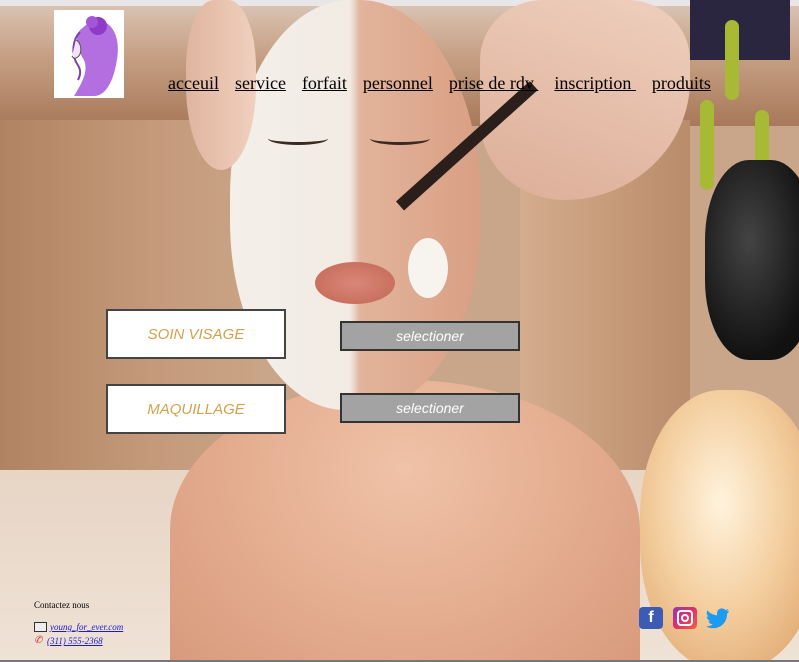 This screenshot has width=799, height=662. Describe the element at coordinates (493, 83) in the screenshot. I see `nav-link-prise-de-rdv: prise de rdv` at that location.